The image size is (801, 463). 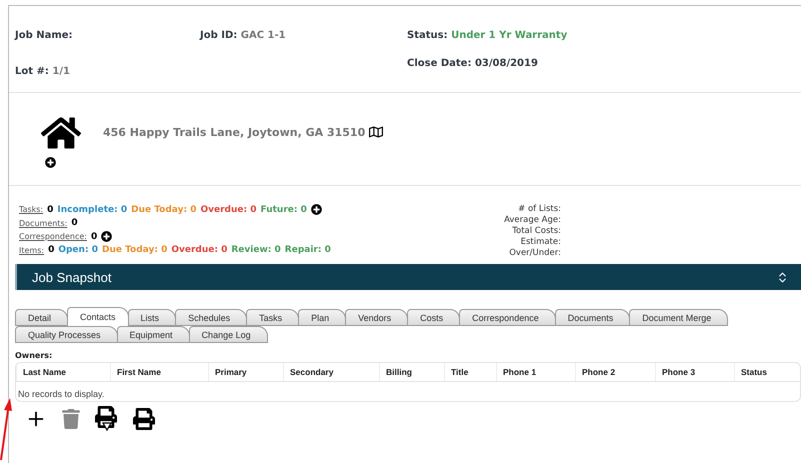 What do you see at coordinates (153, 334) in the screenshot?
I see `tab: Equipment` at bounding box center [153, 334].